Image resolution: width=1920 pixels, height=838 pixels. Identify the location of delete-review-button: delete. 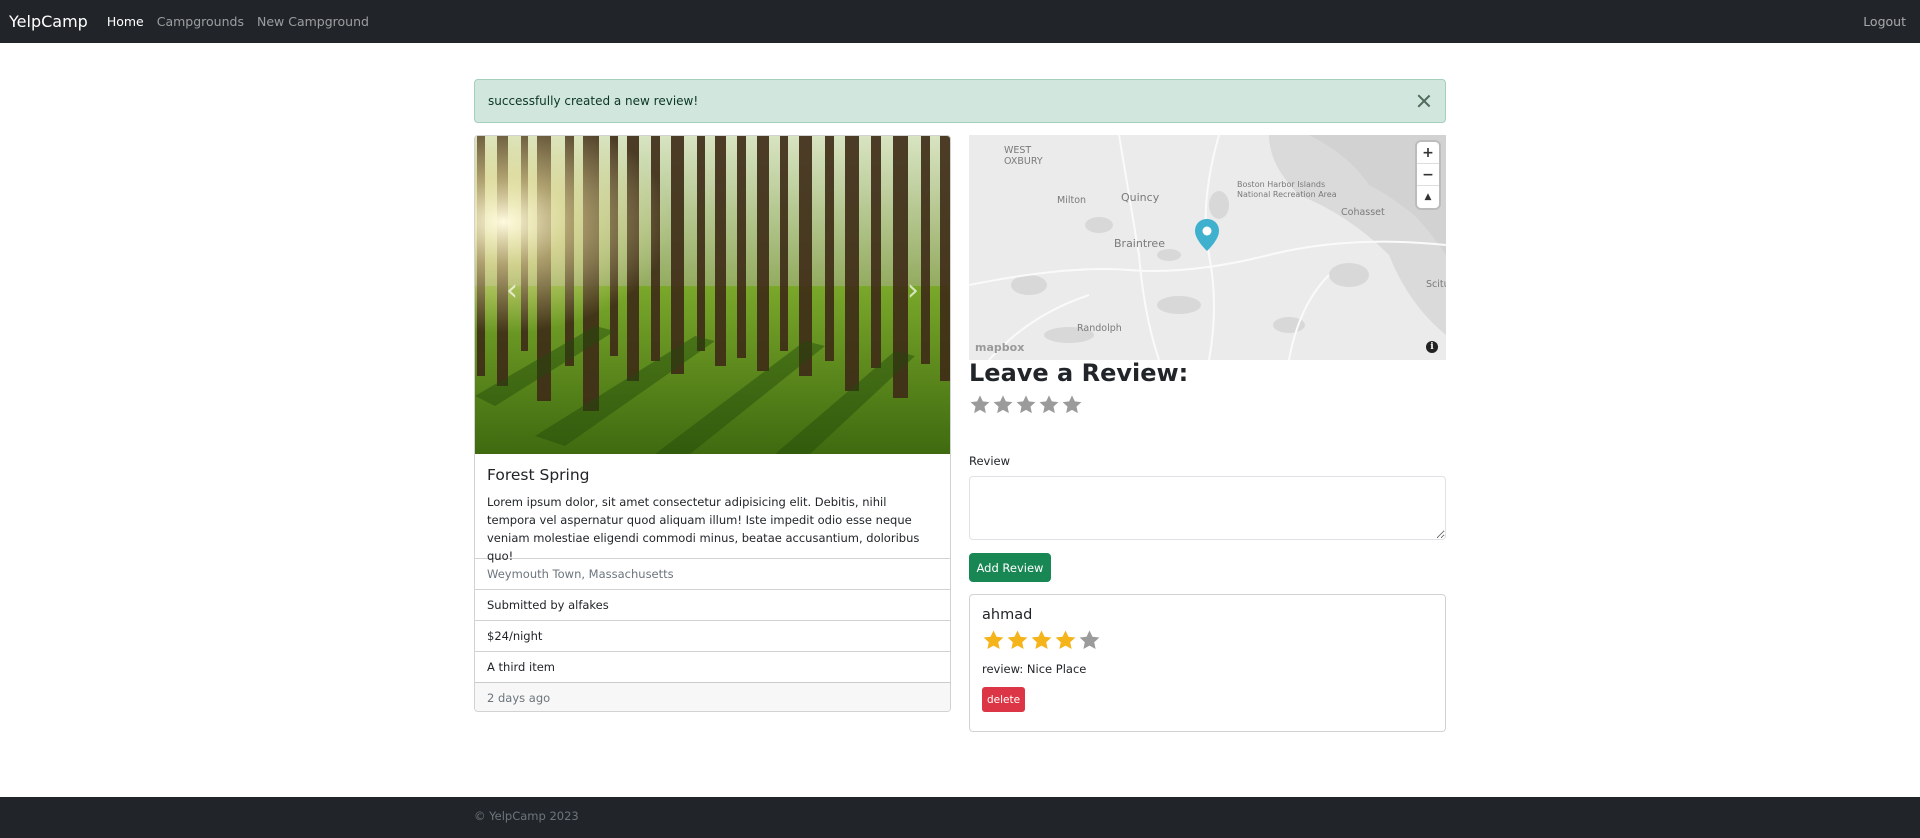
(1003, 699).